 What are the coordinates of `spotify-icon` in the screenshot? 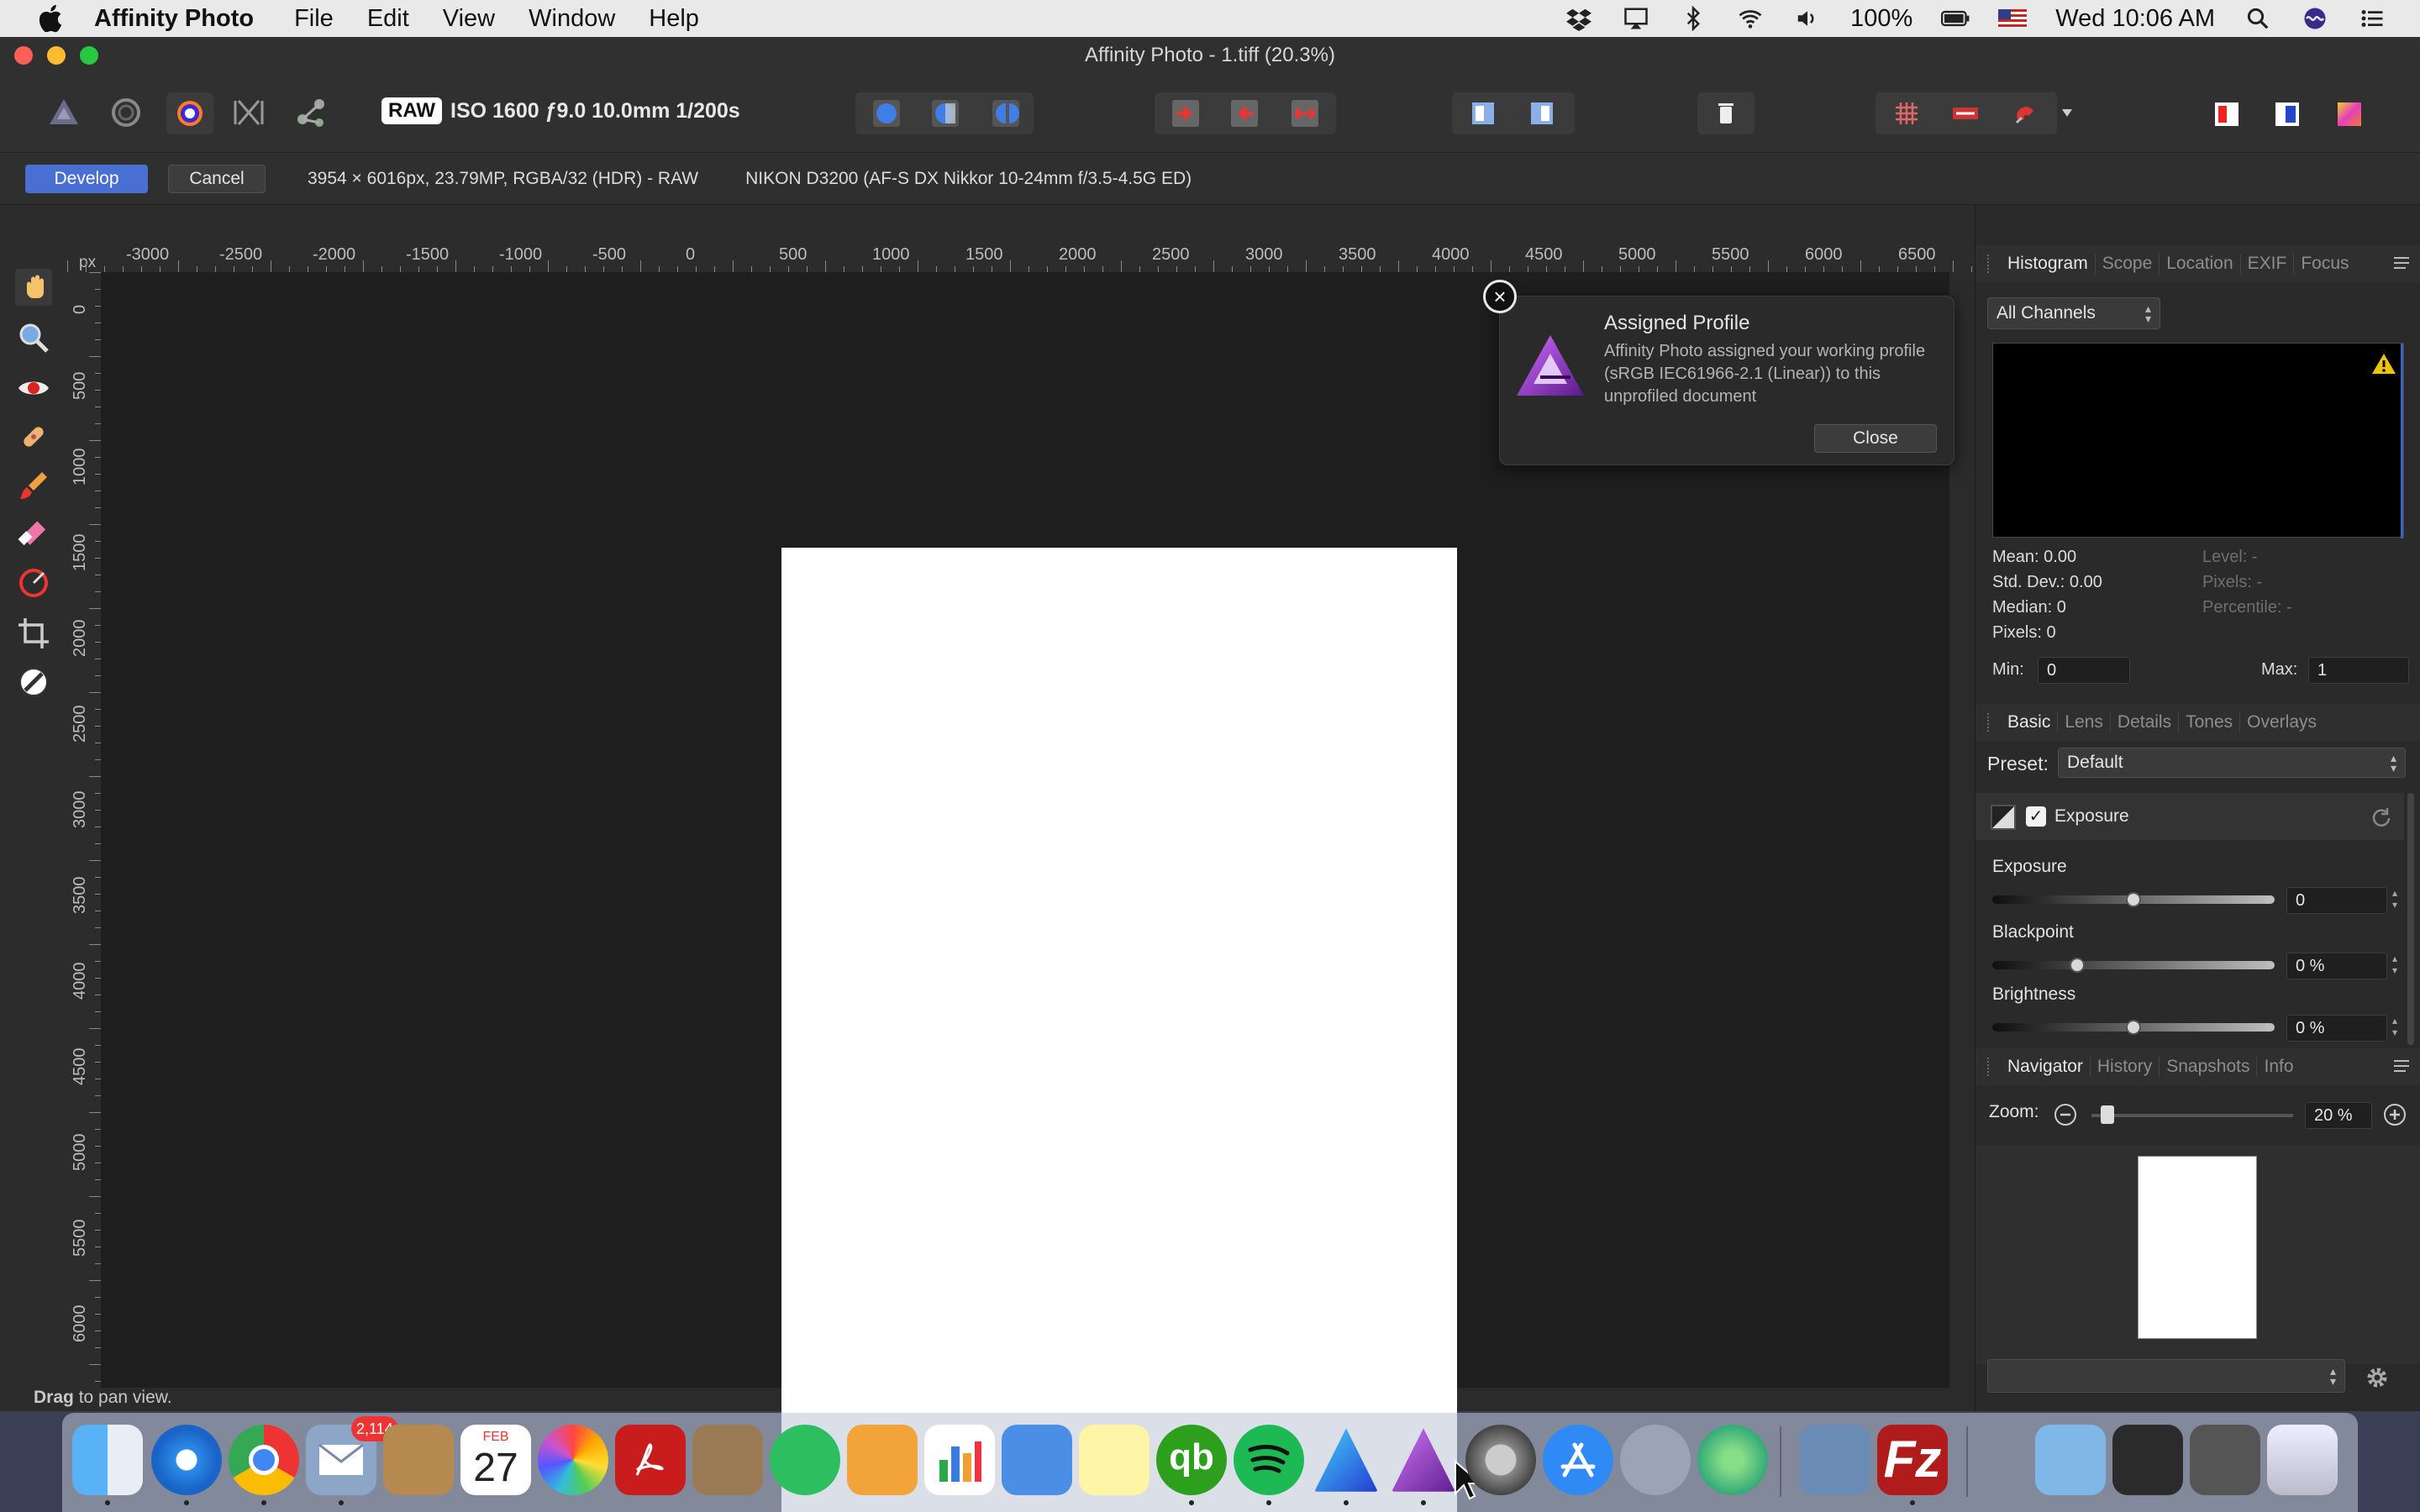 It's located at (1269, 1460).